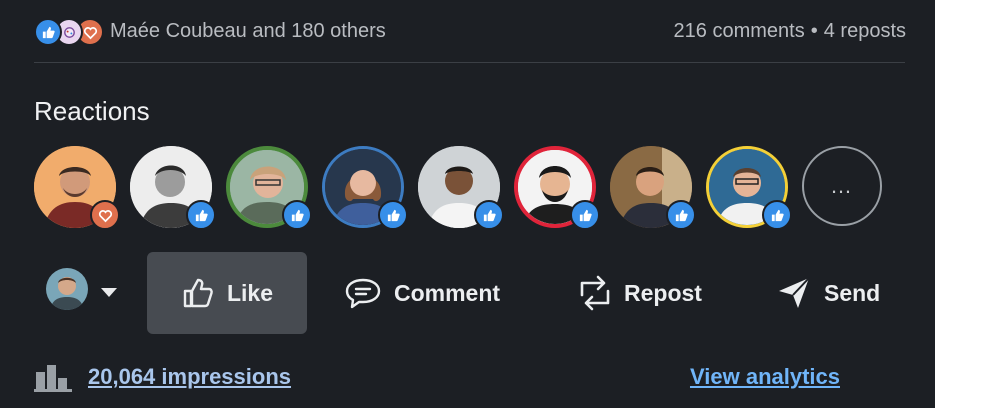 This screenshot has width=1000, height=408. I want to click on send-button: Send, so click(828, 293).